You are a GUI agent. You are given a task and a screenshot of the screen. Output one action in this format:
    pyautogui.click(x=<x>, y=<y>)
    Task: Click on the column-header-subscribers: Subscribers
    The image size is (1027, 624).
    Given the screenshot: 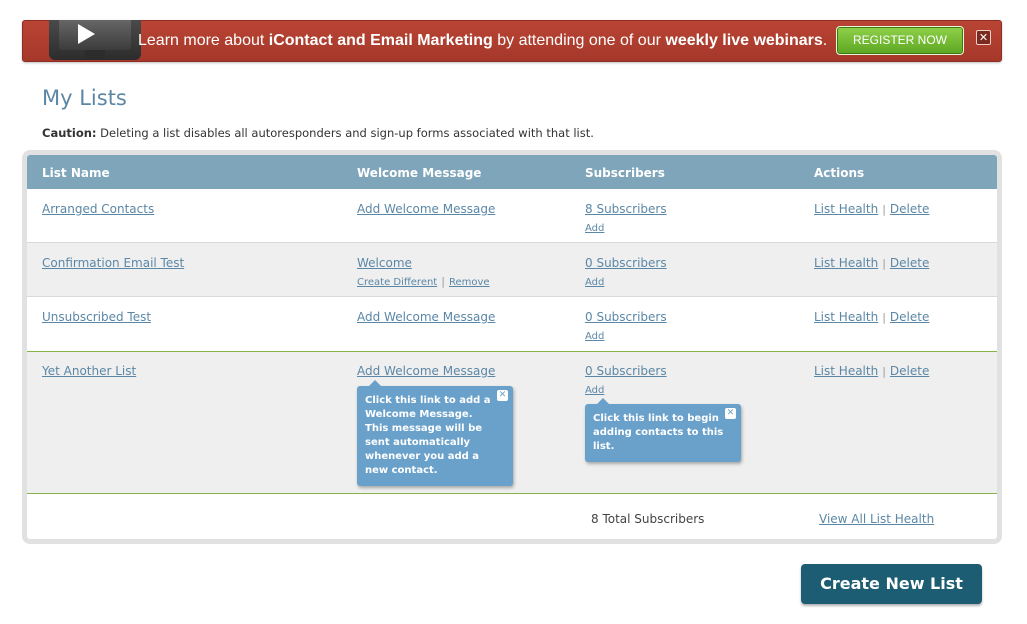 What is the action you would take?
    pyautogui.click(x=625, y=173)
    